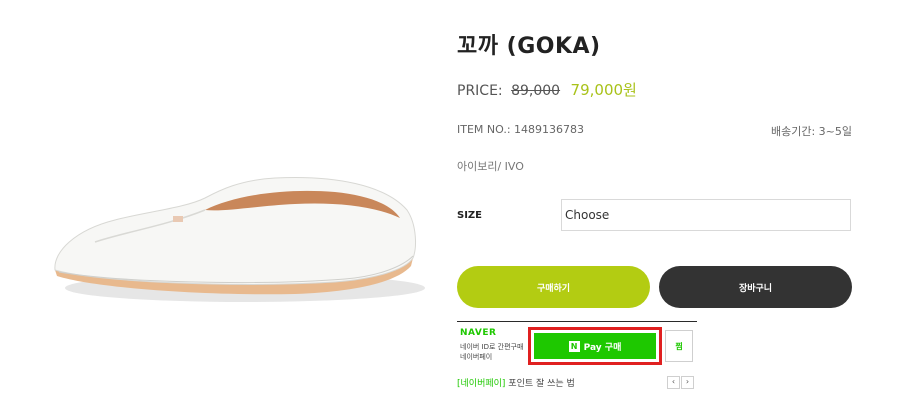  Describe the element at coordinates (536, 91) in the screenshot. I see `original-price: 89,000` at that location.